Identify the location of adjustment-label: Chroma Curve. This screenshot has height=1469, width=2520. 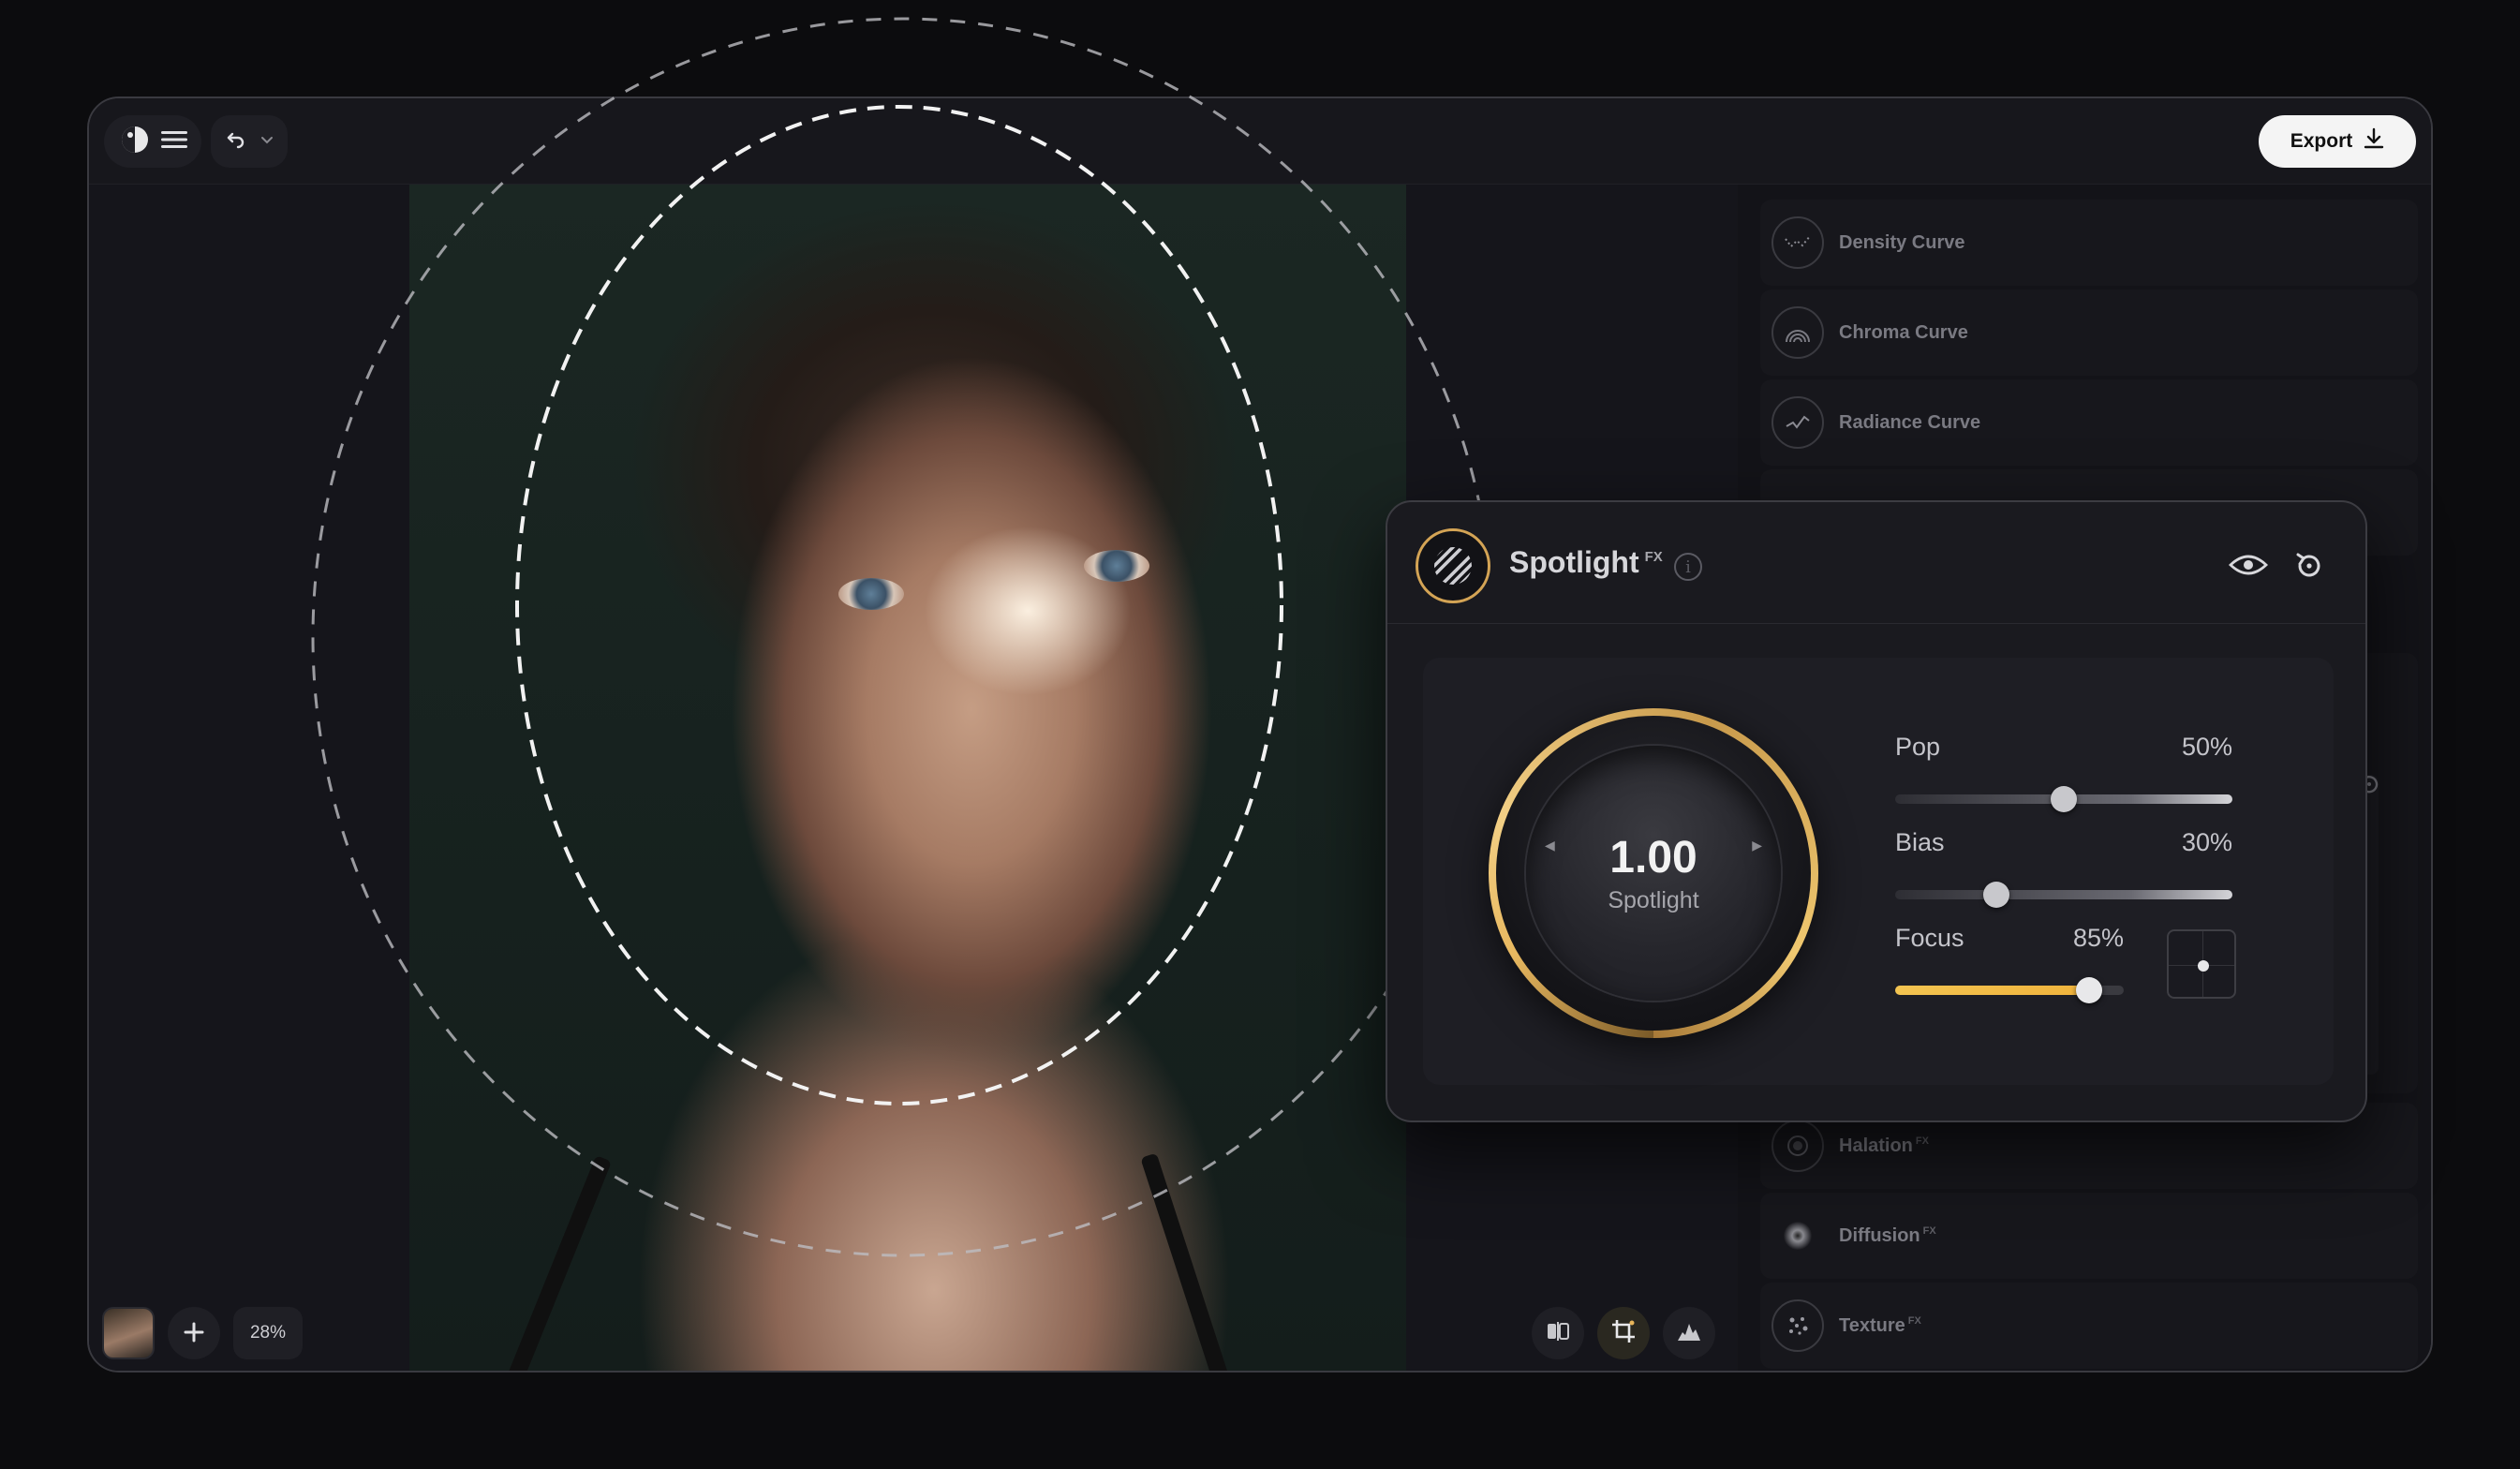
(1903, 332).